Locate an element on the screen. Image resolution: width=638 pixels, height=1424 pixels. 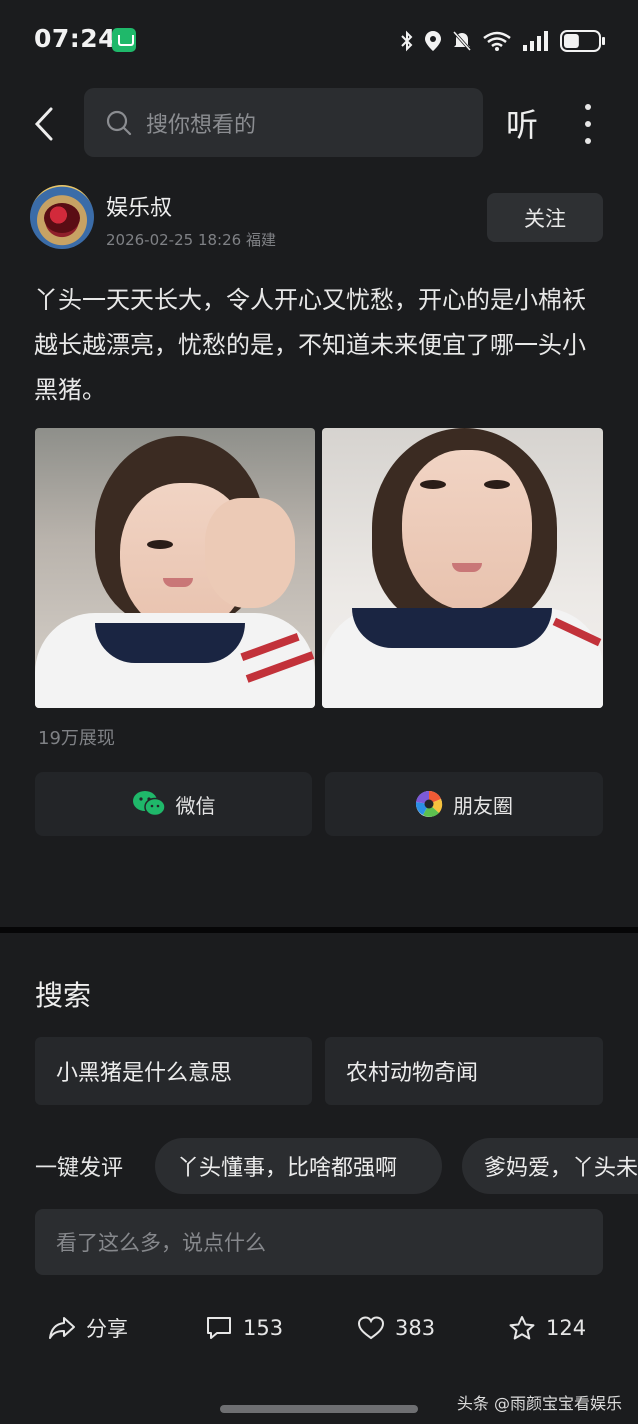
search-suggestion: 小黑猪是什么意思 is located at coordinates (173, 1071).